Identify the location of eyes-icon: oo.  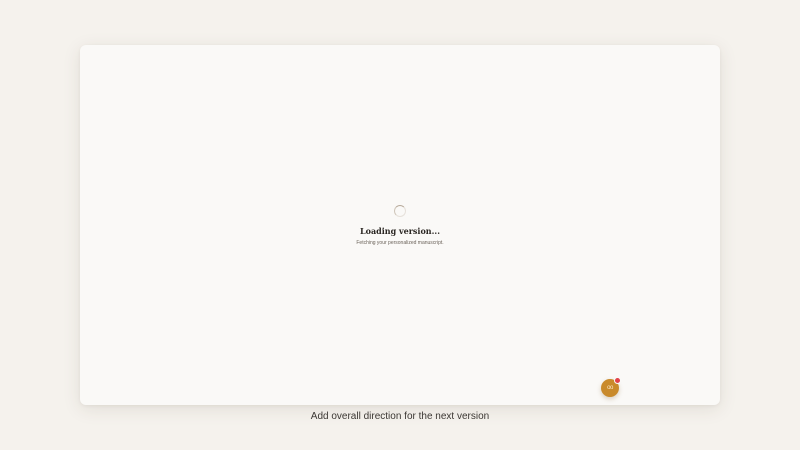
(610, 388).